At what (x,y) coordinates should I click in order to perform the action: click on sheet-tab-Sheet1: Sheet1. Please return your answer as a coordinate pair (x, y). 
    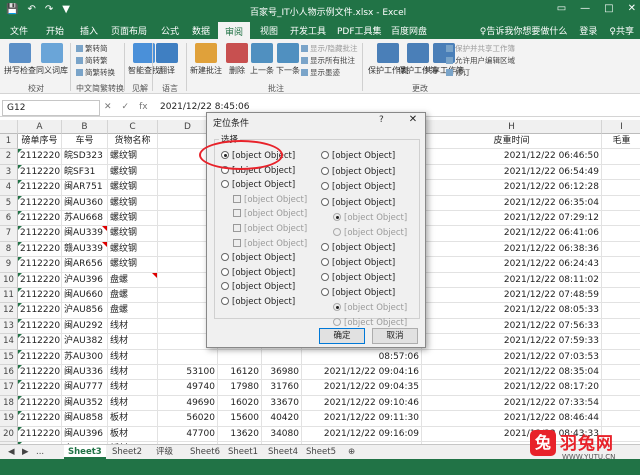
    Looking at the image, I should click on (243, 452).